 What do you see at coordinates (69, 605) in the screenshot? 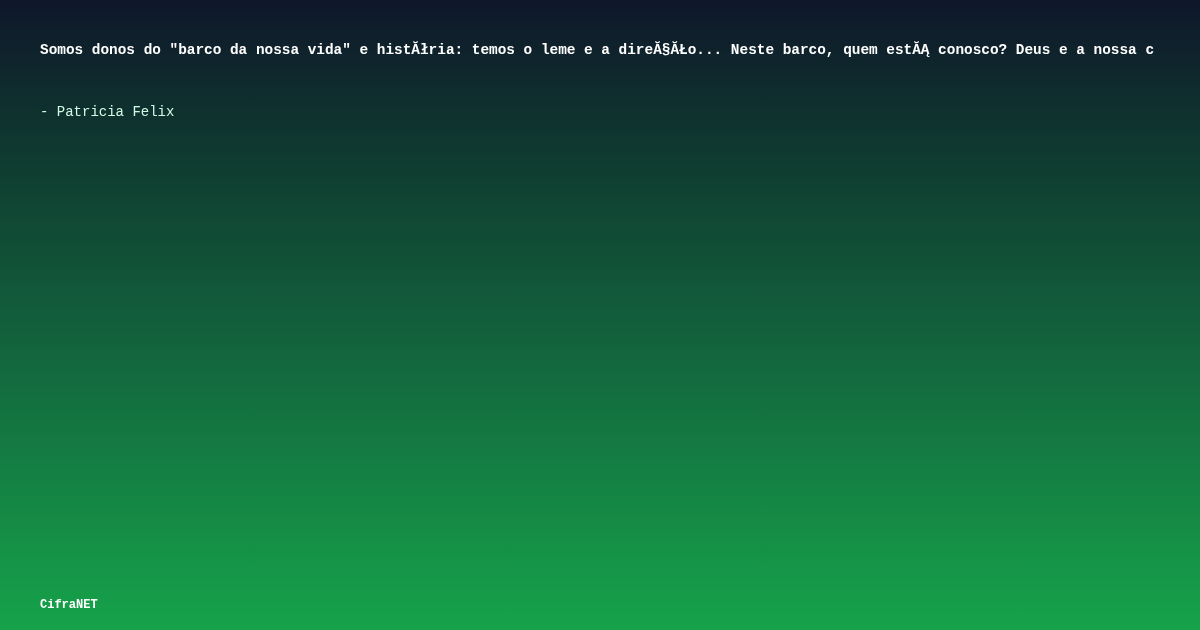
I see `brand-name: CifraNET` at bounding box center [69, 605].